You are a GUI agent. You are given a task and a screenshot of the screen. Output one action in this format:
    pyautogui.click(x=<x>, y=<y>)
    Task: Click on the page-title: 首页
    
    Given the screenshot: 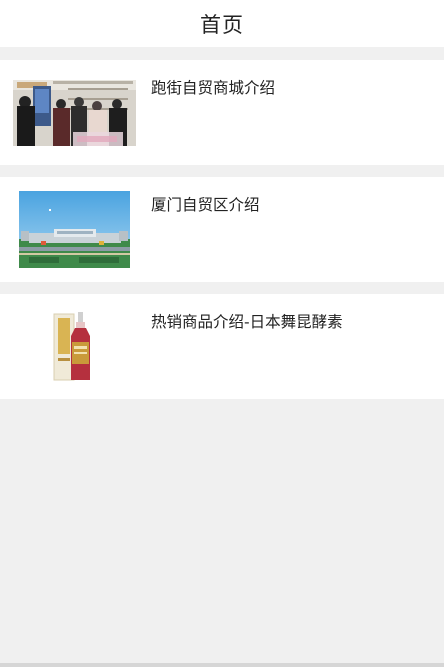 What is the action you would take?
    pyautogui.click(x=222, y=24)
    